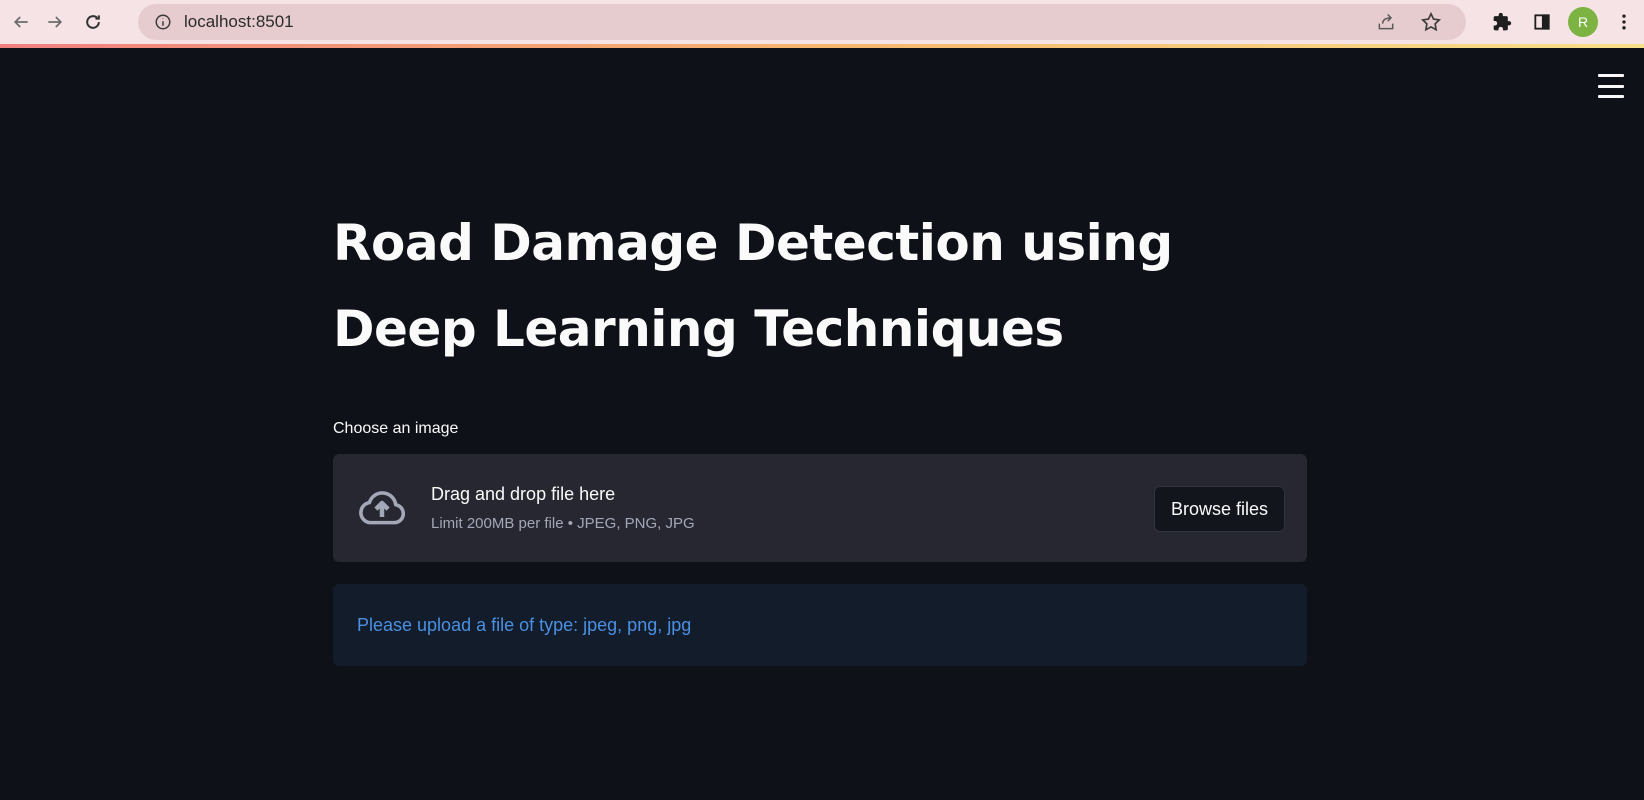 The height and width of the screenshot is (800, 1644). Describe the element at coordinates (563, 523) in the screenshot. I see `dropzone-limit-text: Limit 200MB per file • JPEG, PNG, JPG` at that location.